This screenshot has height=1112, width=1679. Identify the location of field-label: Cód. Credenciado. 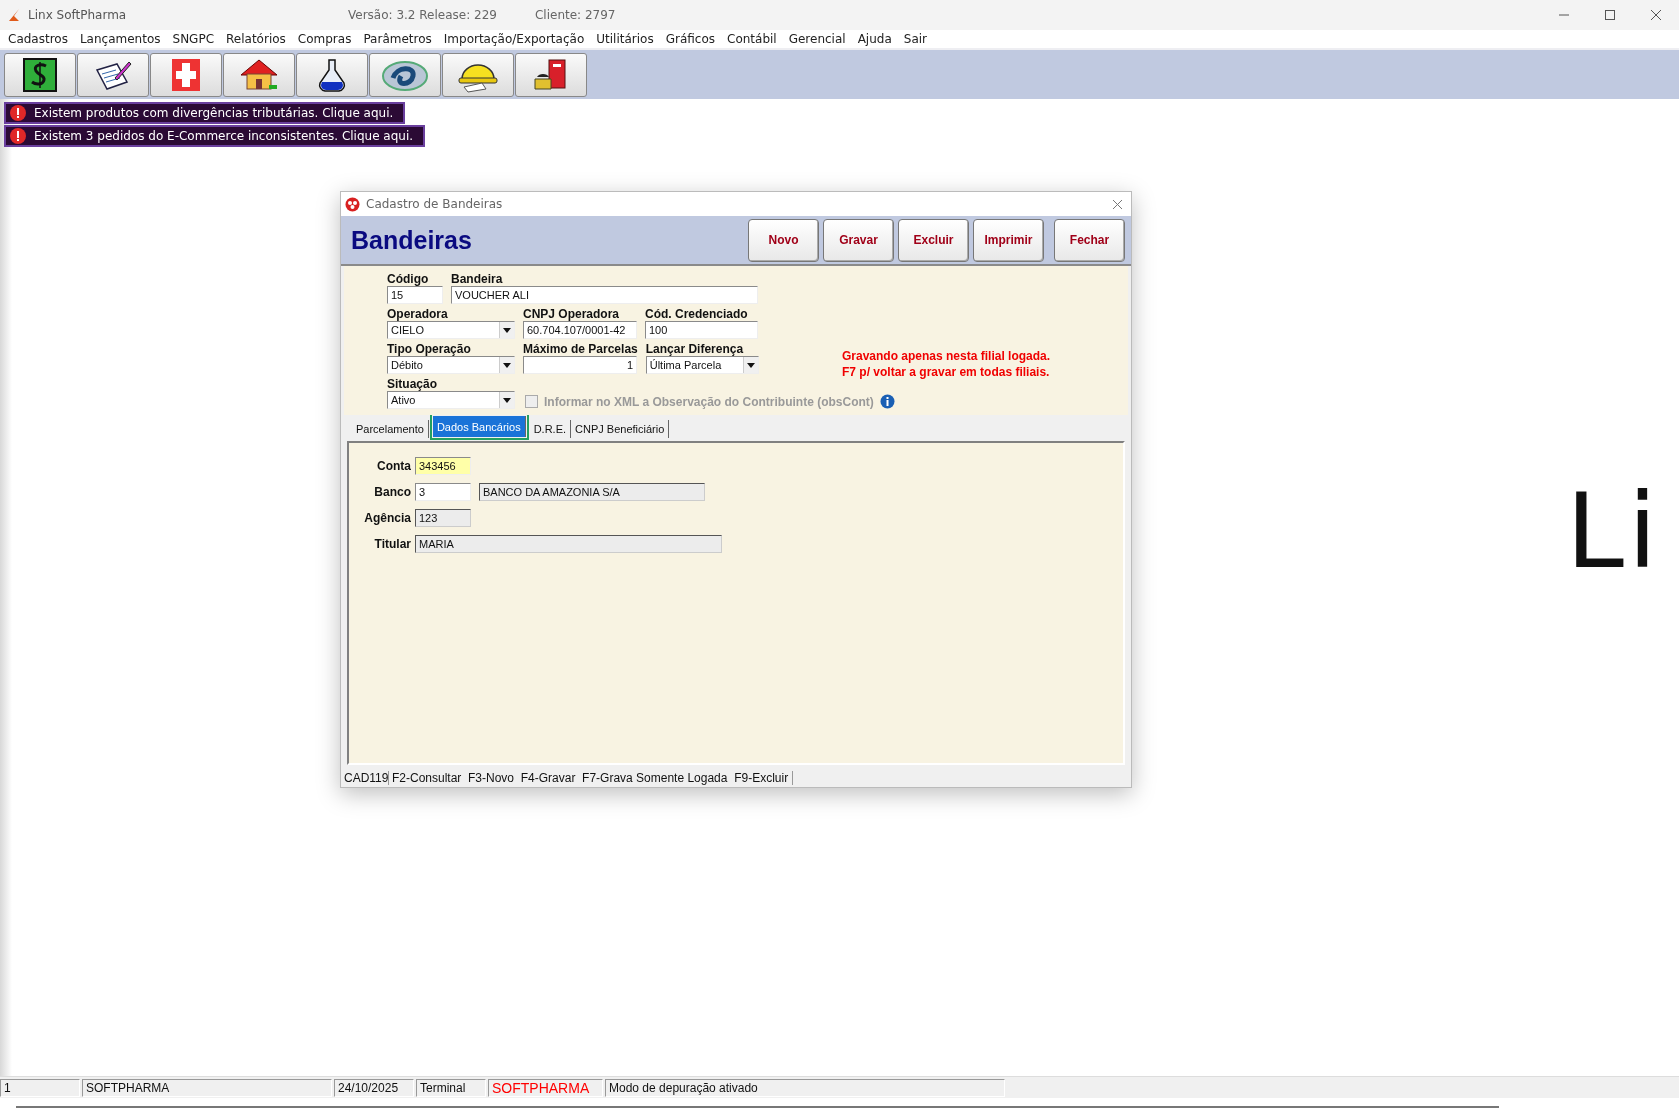
(697, 314).